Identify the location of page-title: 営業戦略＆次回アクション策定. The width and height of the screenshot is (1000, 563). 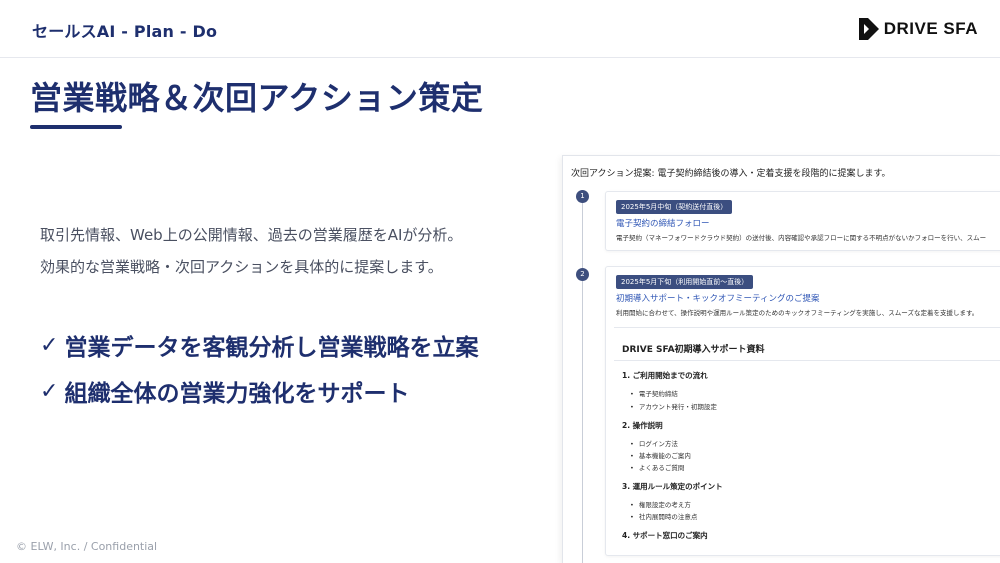
(257, 98).